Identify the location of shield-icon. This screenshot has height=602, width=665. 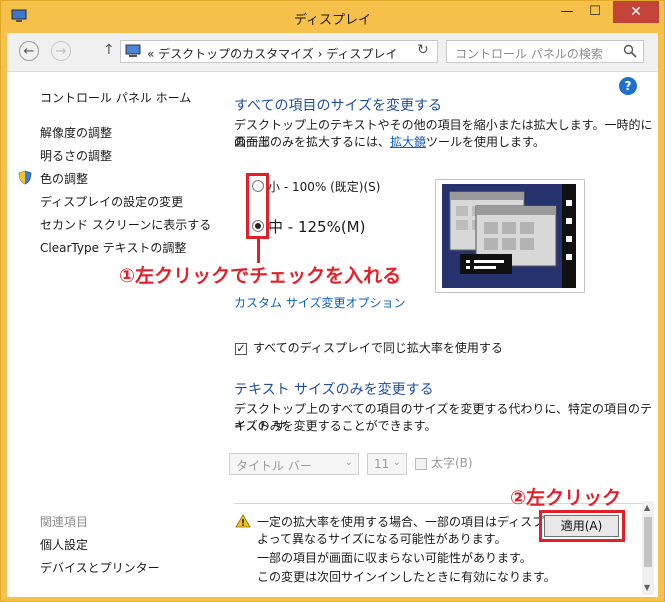
(25, 177).